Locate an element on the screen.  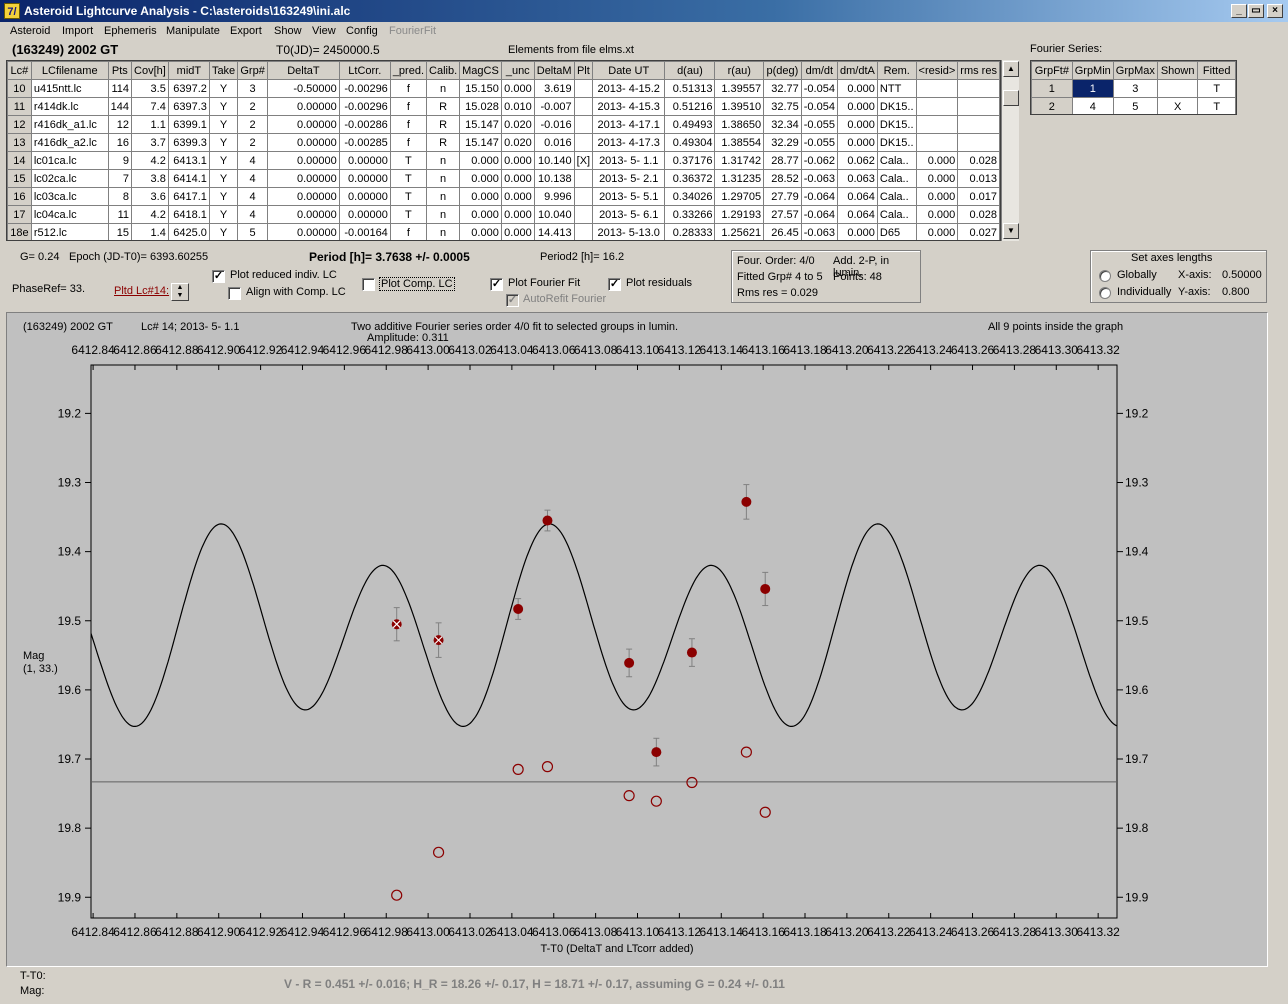
table-cell: -0.063 is located at coordinates (819, 178).